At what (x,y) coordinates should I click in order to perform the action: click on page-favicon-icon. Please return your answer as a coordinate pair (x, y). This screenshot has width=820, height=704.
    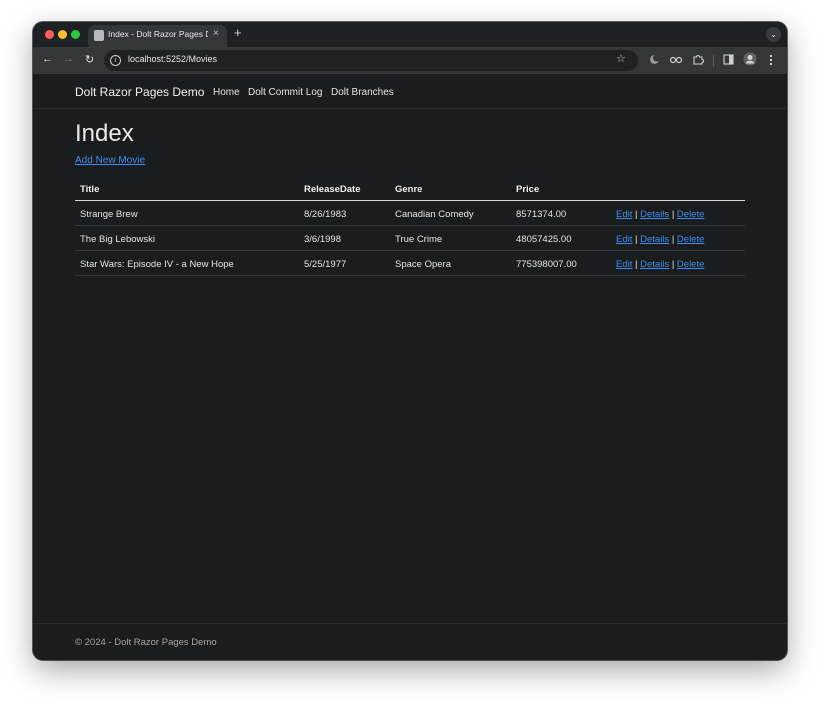
    Looking at the image, I should click on (99, 35).